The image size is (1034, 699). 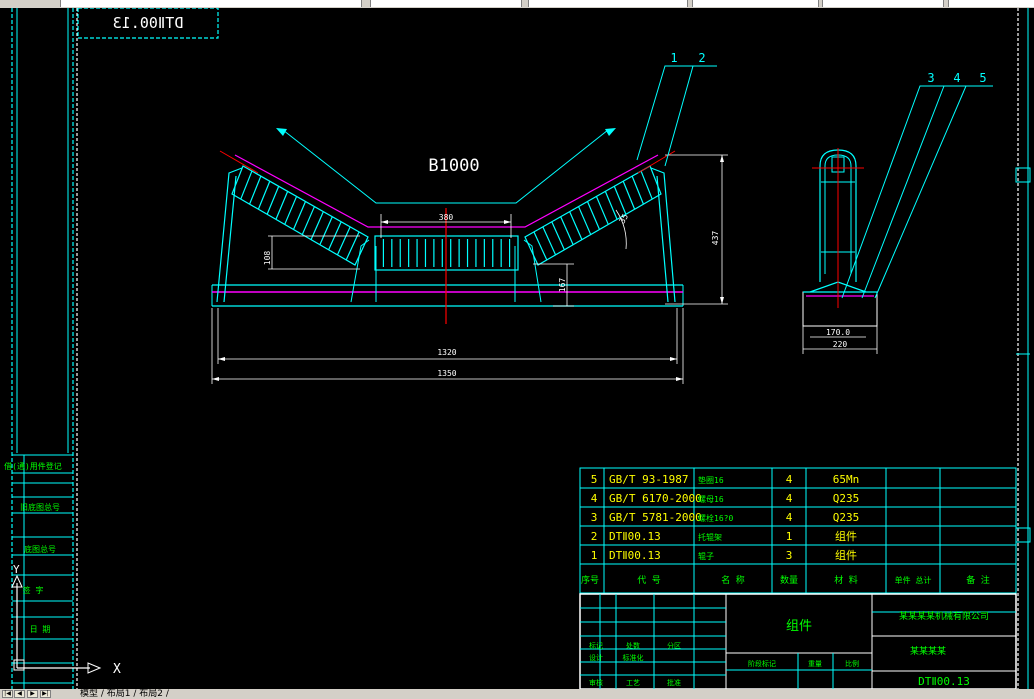 I want to click on plotstyle-dropdown, so click(x=883, y=3).